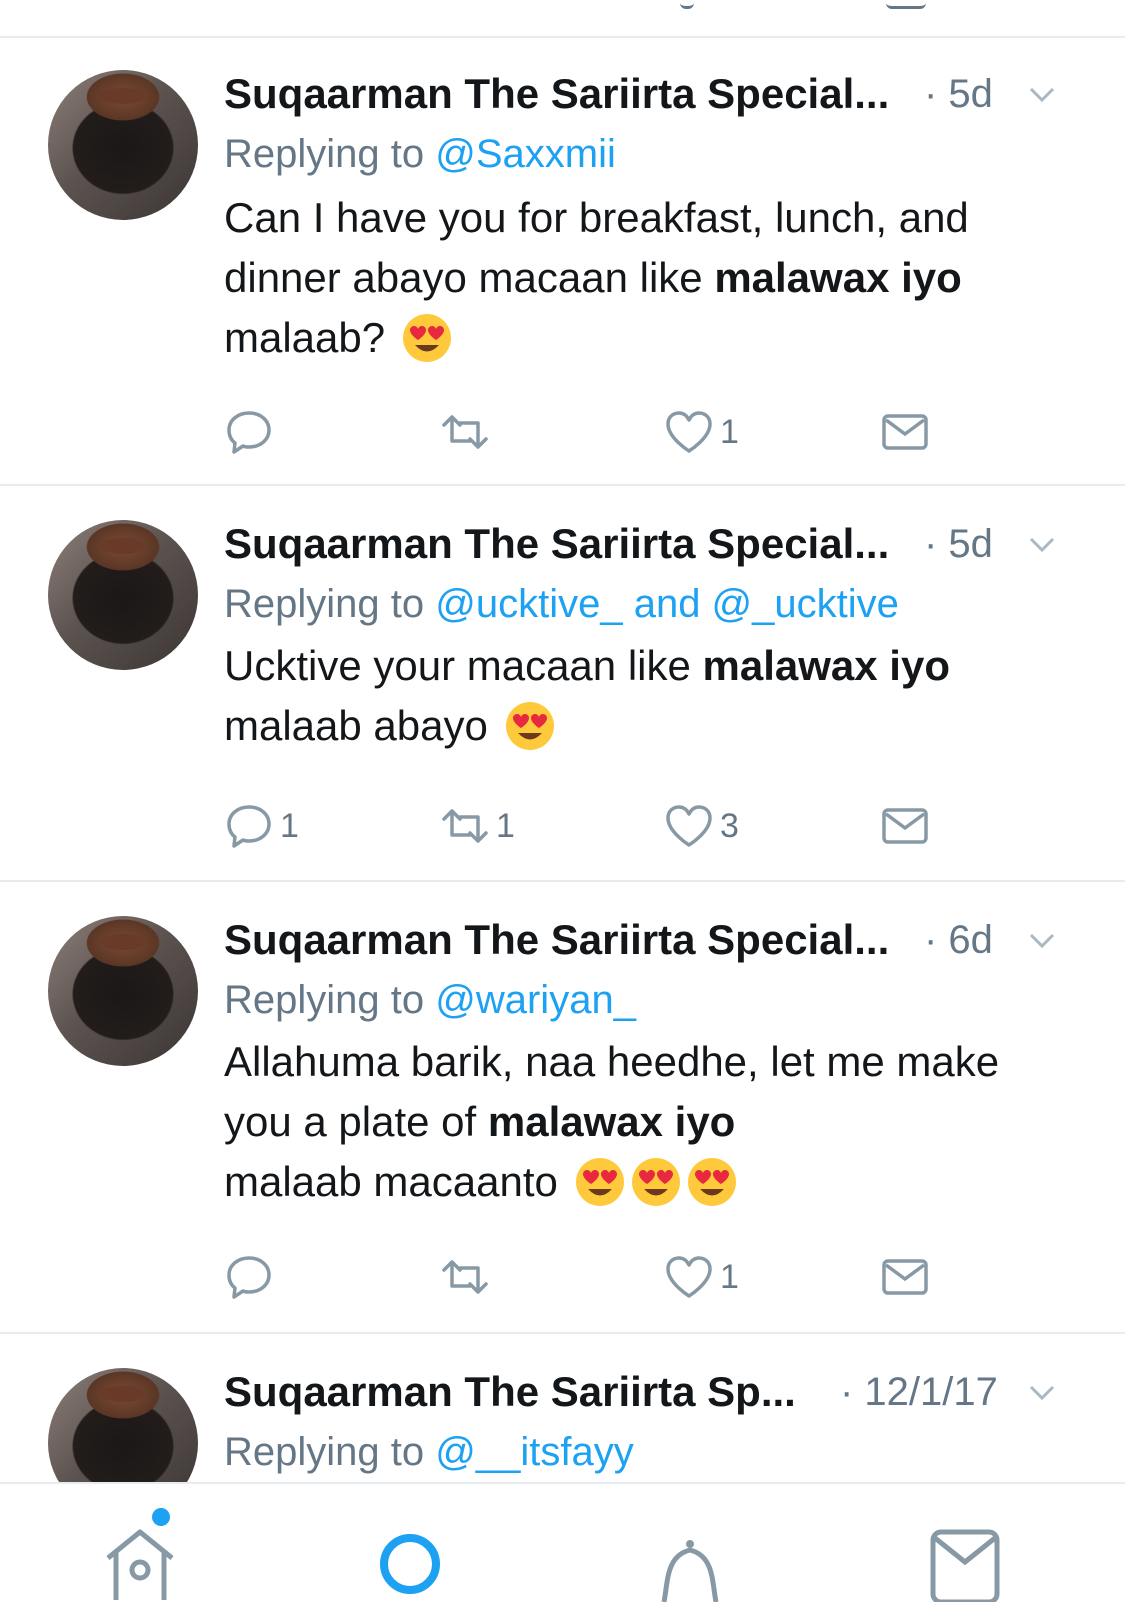 The width and height of the screenshot is (1125, 1602). Describe the element at coordinates (289, 825) in the screenshot. I see `reply-count: 1` at that location.